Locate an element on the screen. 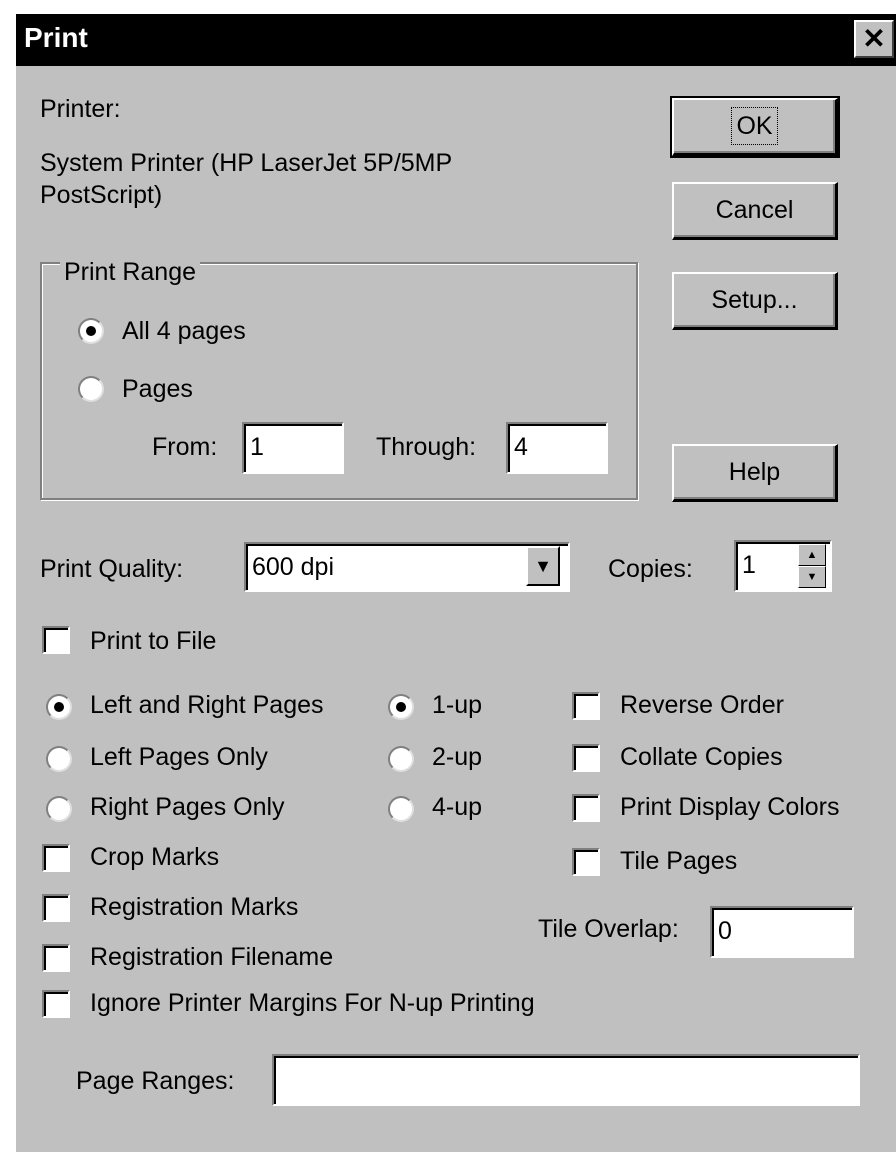  print-quality-value: 600 dpi is located at coordinates (293, 567).